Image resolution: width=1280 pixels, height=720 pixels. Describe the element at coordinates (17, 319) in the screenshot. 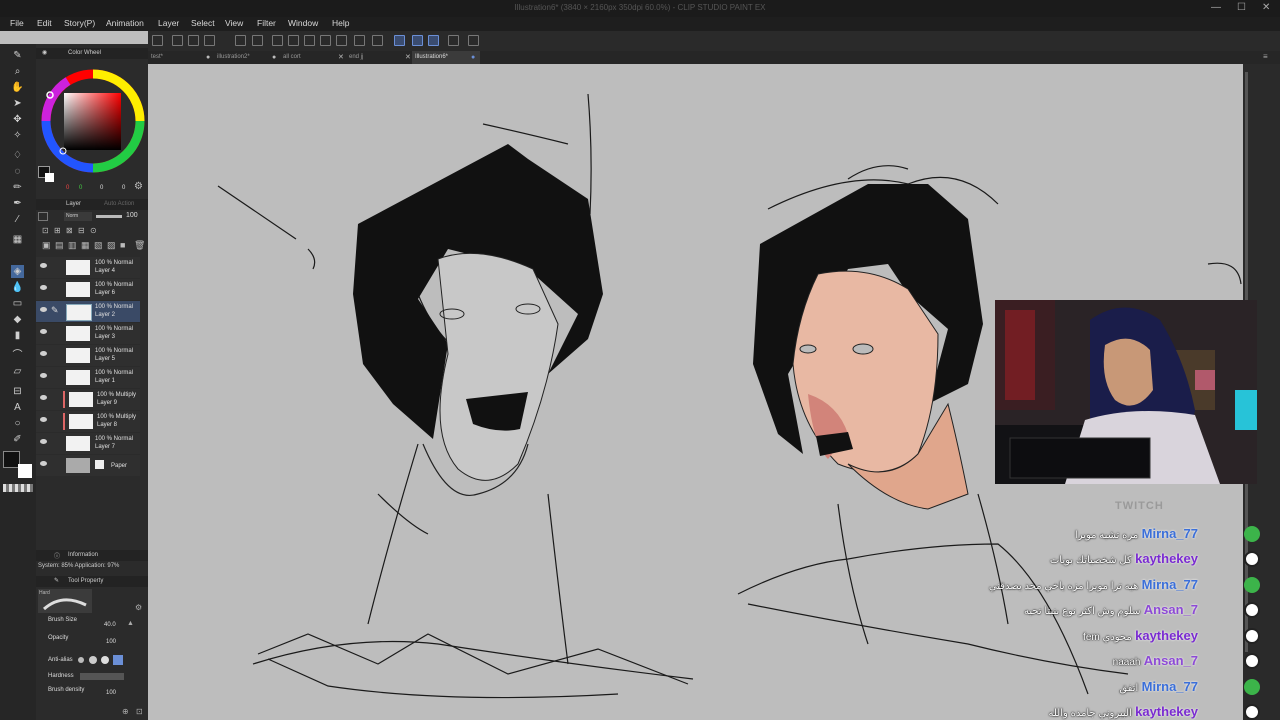

I see `fill-tool-icon: ◆` at that location.